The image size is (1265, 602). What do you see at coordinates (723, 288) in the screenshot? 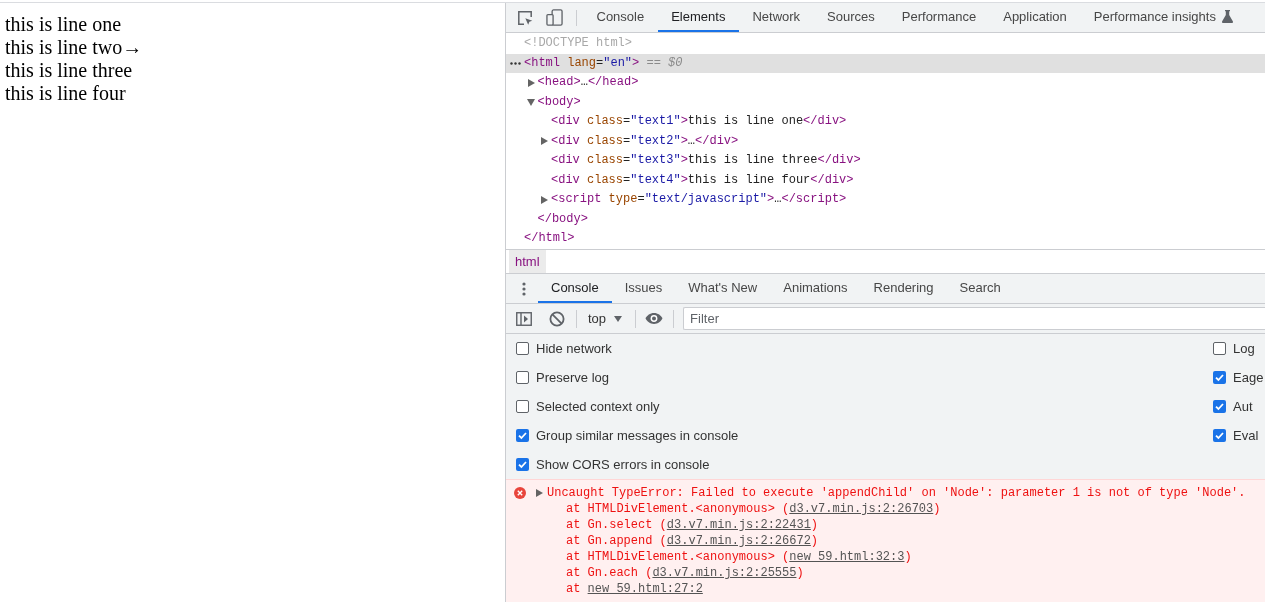
I see `drawer-tab: What's New` at bounding box center [723, 288].